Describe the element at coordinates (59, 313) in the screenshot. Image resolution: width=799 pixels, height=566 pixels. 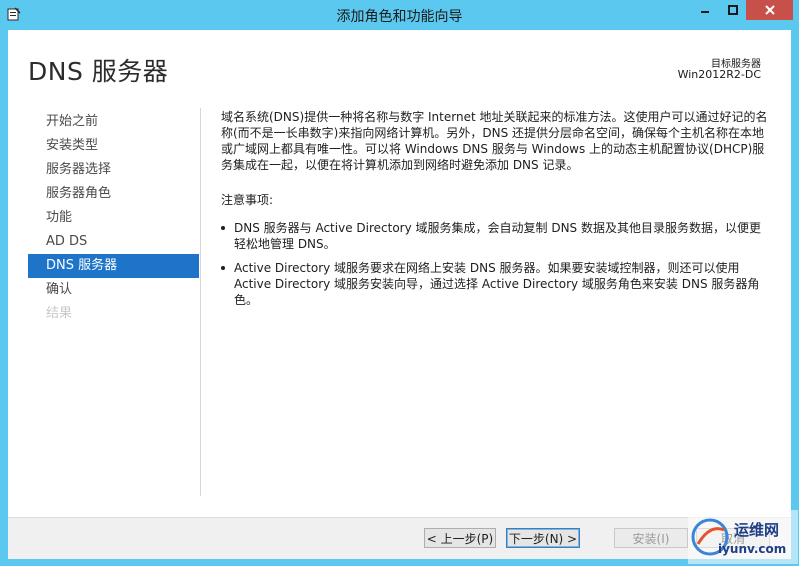
I see `nav-item-results: 结果` at that location.